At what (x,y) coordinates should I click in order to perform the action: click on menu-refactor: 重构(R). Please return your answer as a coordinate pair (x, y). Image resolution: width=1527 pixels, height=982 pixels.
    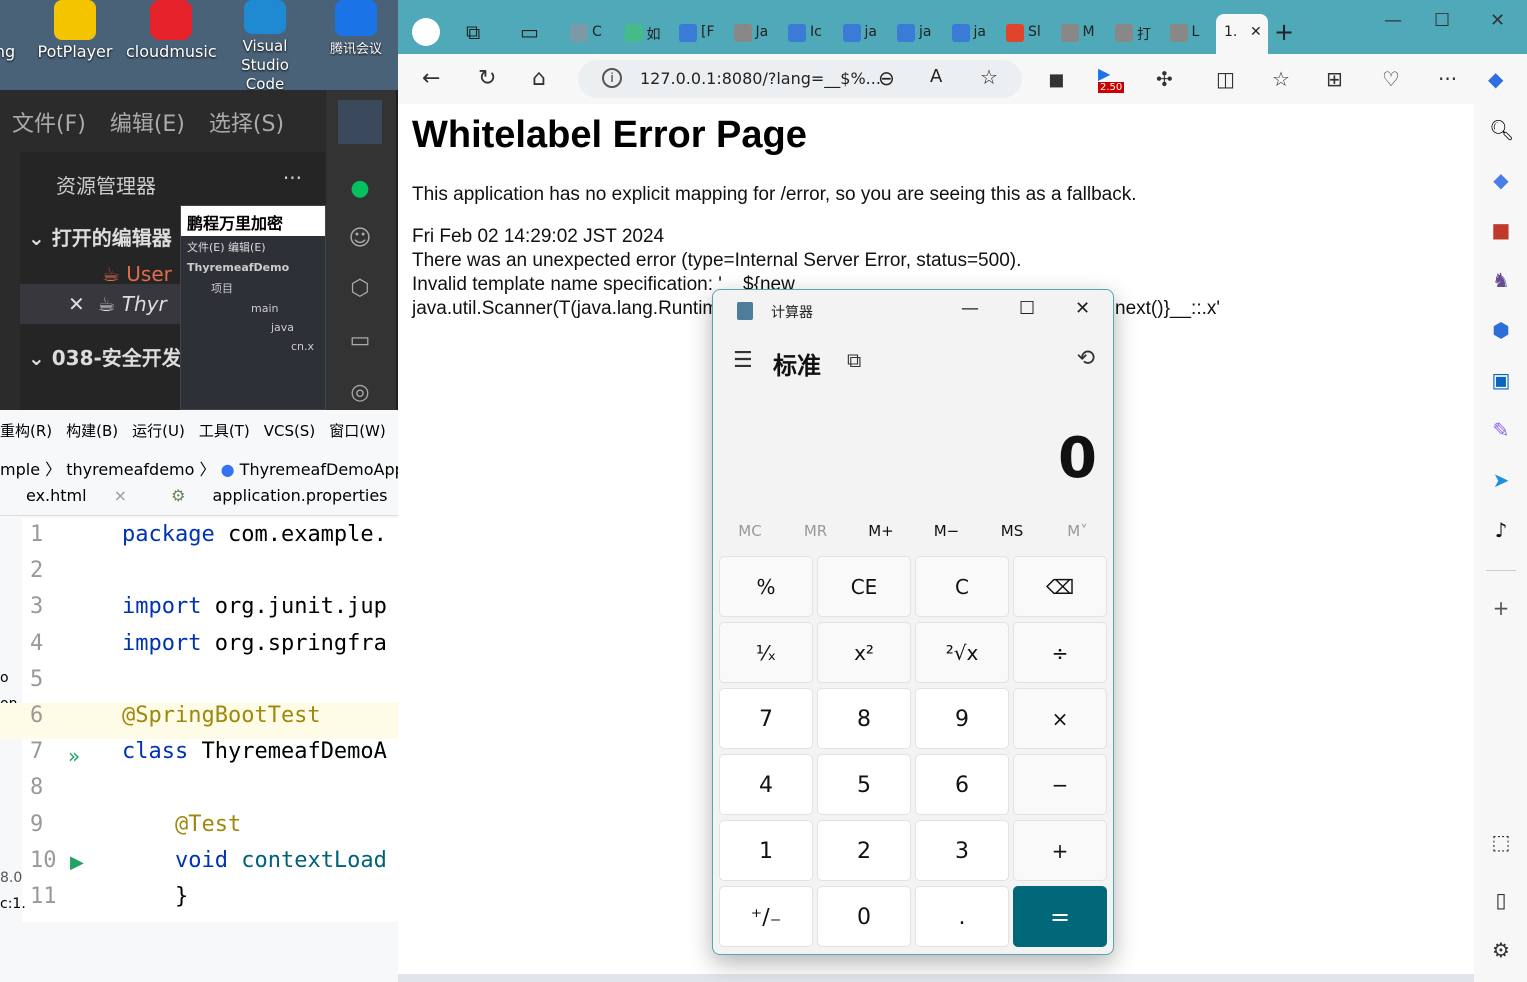
    Looking at the image, I should click on (26, 431).